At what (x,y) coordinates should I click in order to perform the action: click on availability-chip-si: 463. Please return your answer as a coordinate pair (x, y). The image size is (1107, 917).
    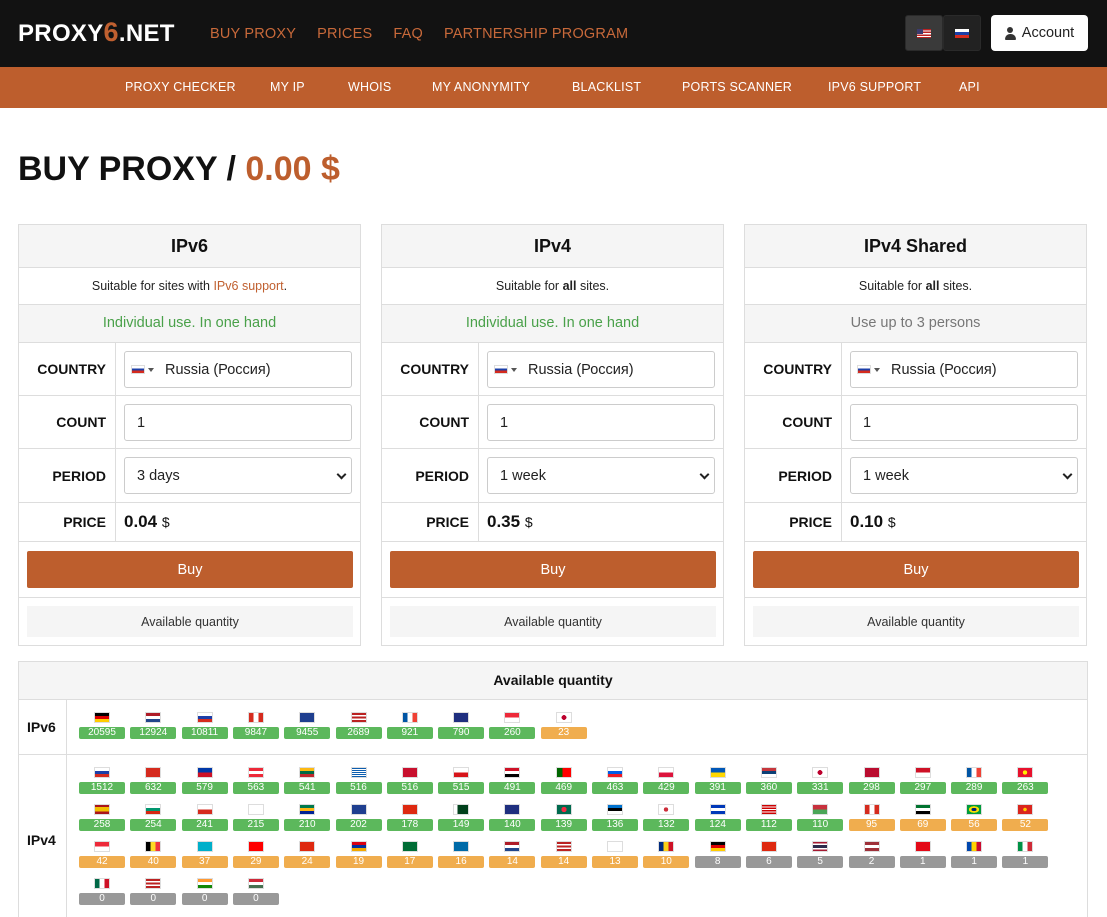
    Looking at the image, I should click on (615, 782).